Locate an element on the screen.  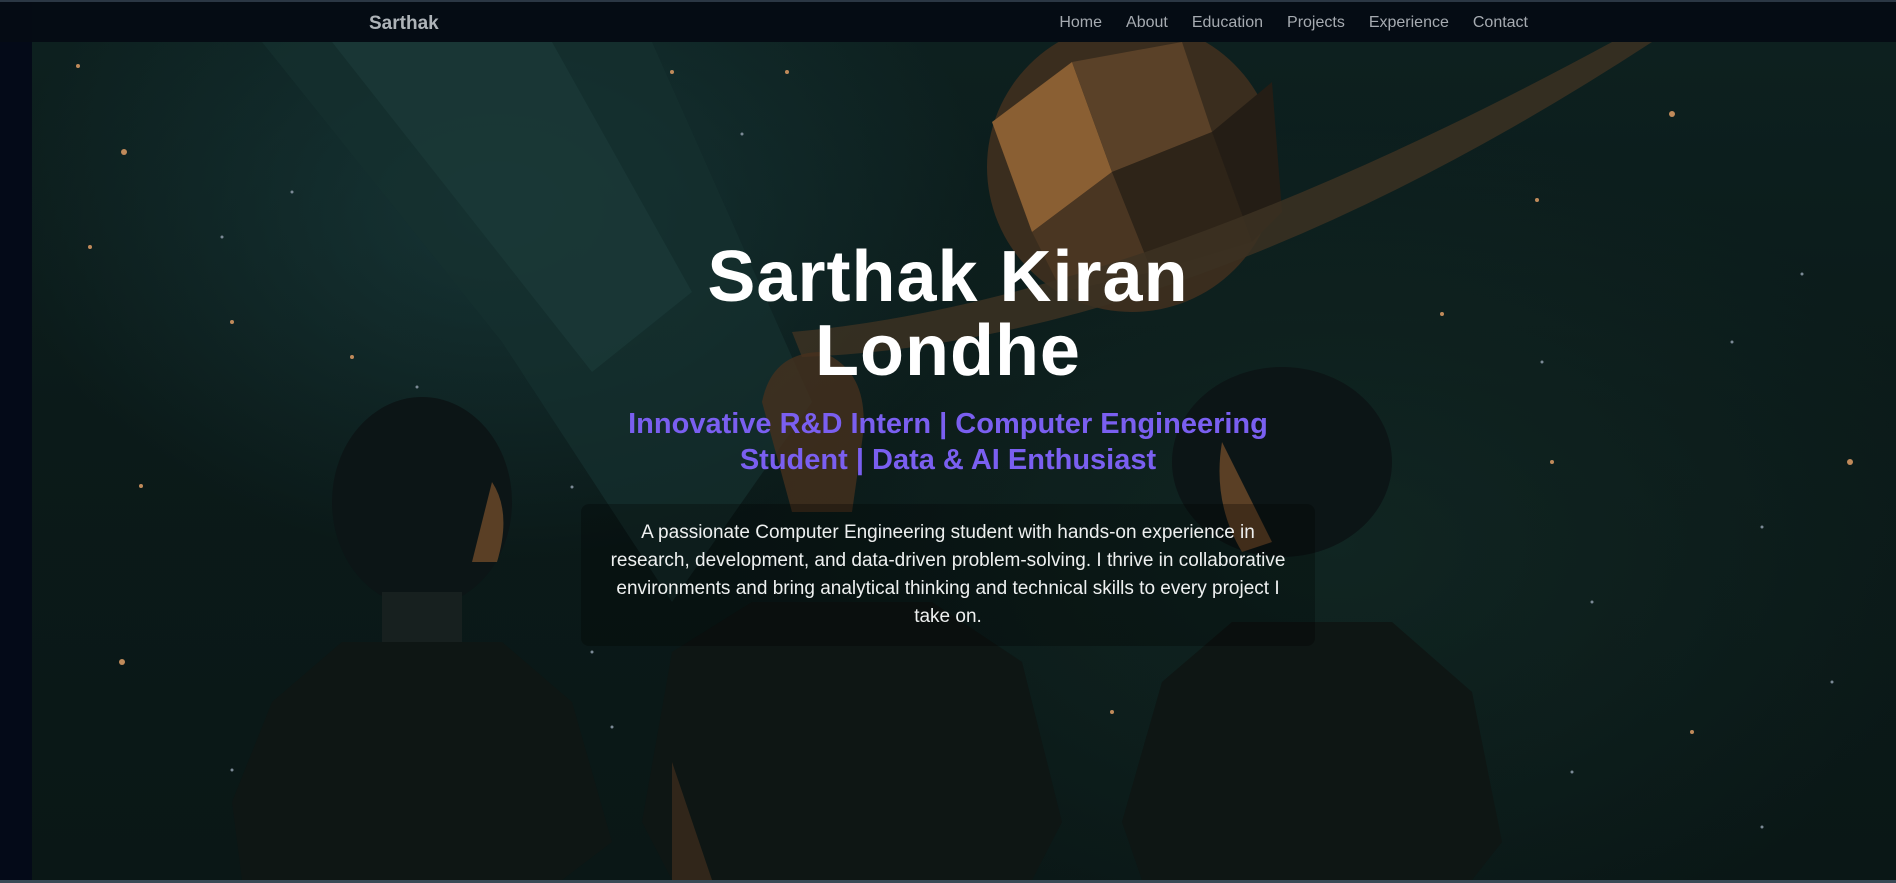
nav-link-contact: Contact is located at coordinates (1500, 23).